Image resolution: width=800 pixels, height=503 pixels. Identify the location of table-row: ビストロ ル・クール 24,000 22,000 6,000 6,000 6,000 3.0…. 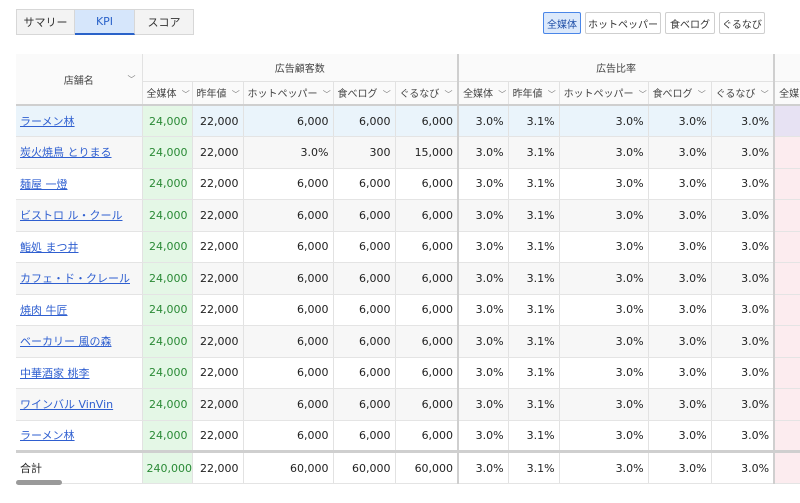
(408, 215).